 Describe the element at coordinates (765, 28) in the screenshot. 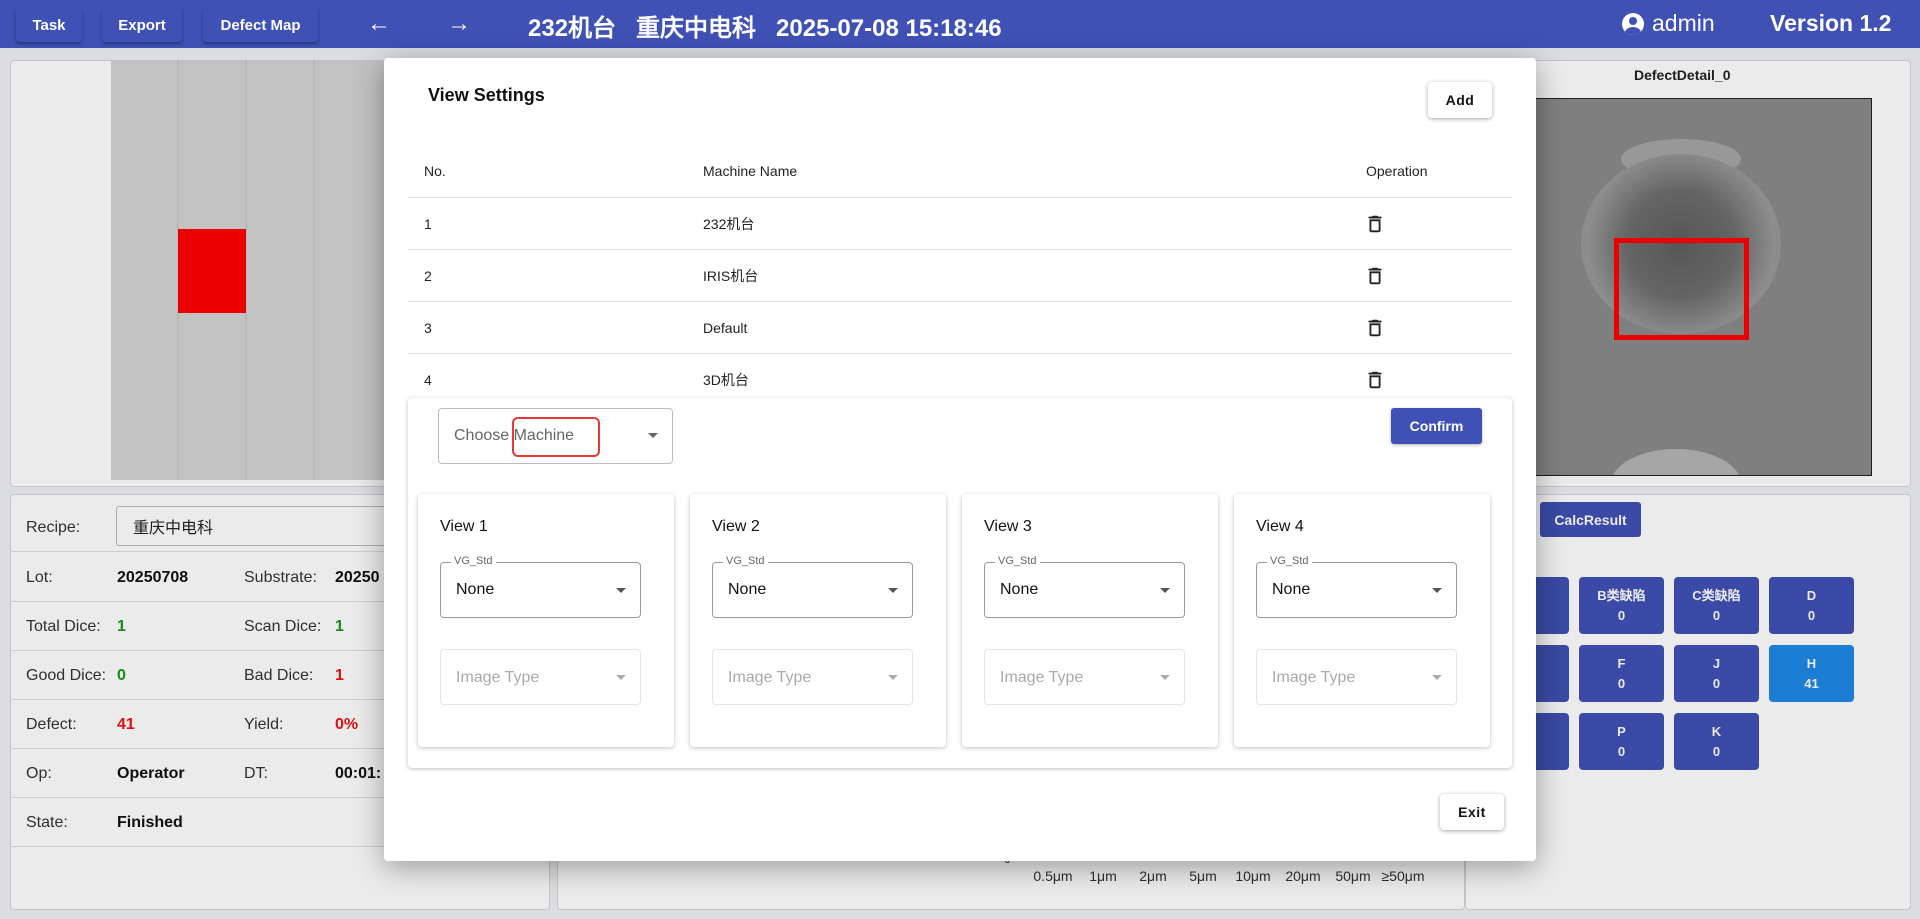

I see `page-title: 232机台 重庆中电科 2025-07-08 15:18:46` at that location.